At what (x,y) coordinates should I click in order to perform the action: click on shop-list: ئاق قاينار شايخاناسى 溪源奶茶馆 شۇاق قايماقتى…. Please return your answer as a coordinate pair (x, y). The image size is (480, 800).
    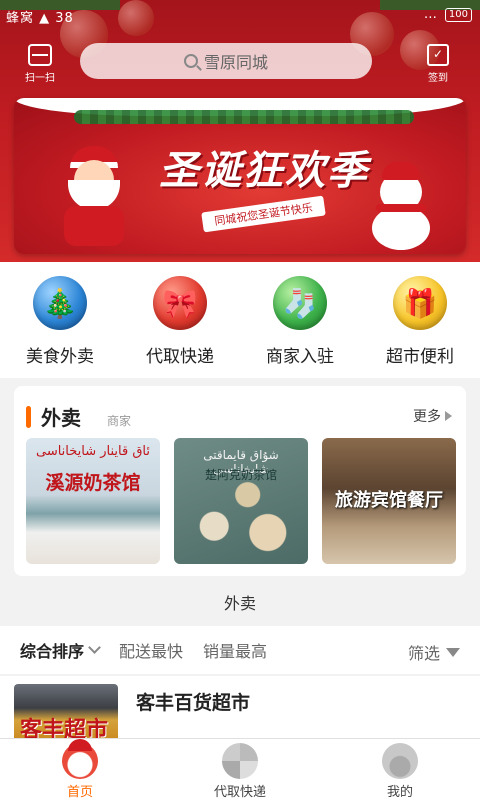
    Looking at the image, I should click on (241, 501).